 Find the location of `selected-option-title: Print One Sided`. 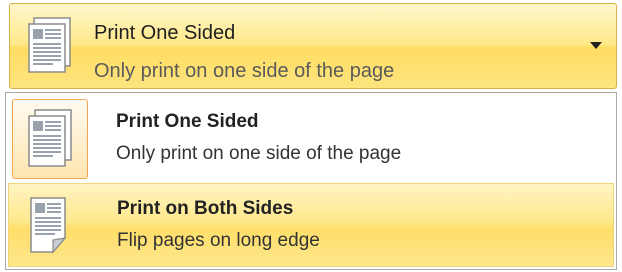

selected-option-title: Print One Sided is located at coordinates (165, 33).